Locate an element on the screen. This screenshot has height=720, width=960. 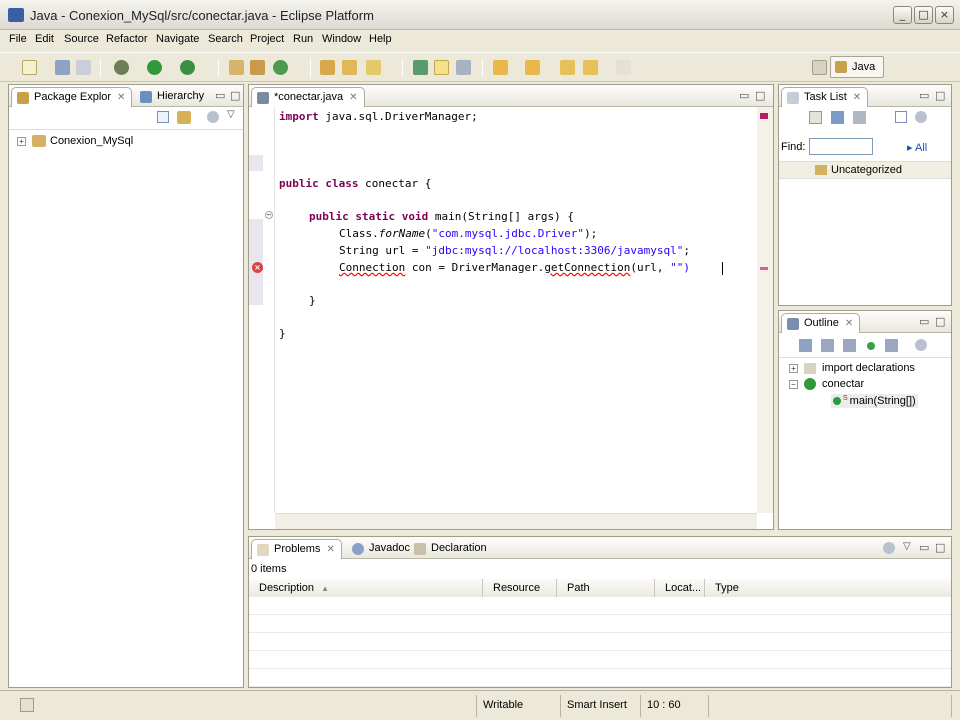
debug-icon is located at coordinates (121, 67).